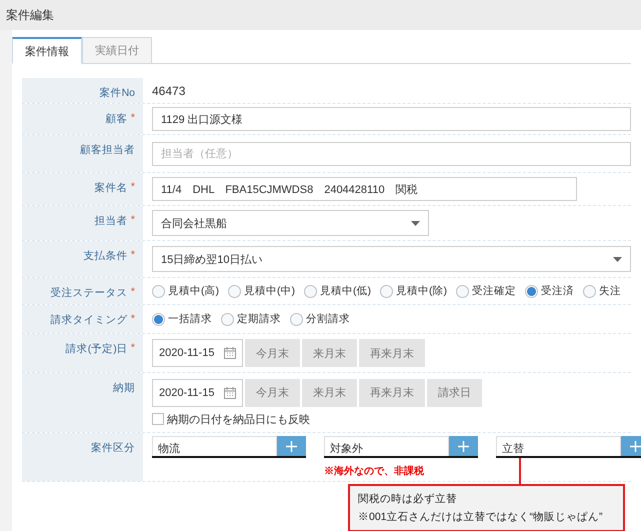  I want to click on text-field: 1129 出口源文様, so click(391, 119).